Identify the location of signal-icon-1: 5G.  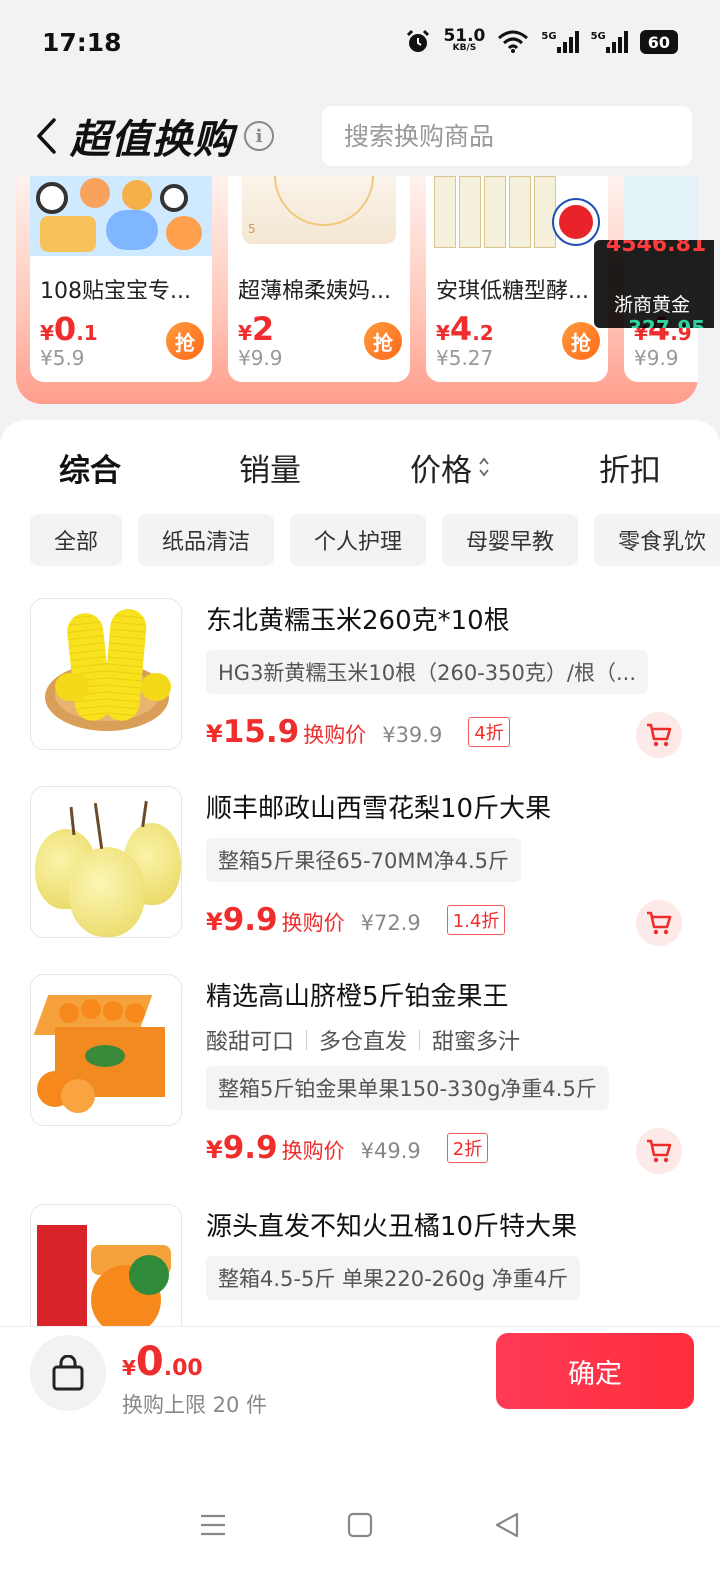
(560, 42).